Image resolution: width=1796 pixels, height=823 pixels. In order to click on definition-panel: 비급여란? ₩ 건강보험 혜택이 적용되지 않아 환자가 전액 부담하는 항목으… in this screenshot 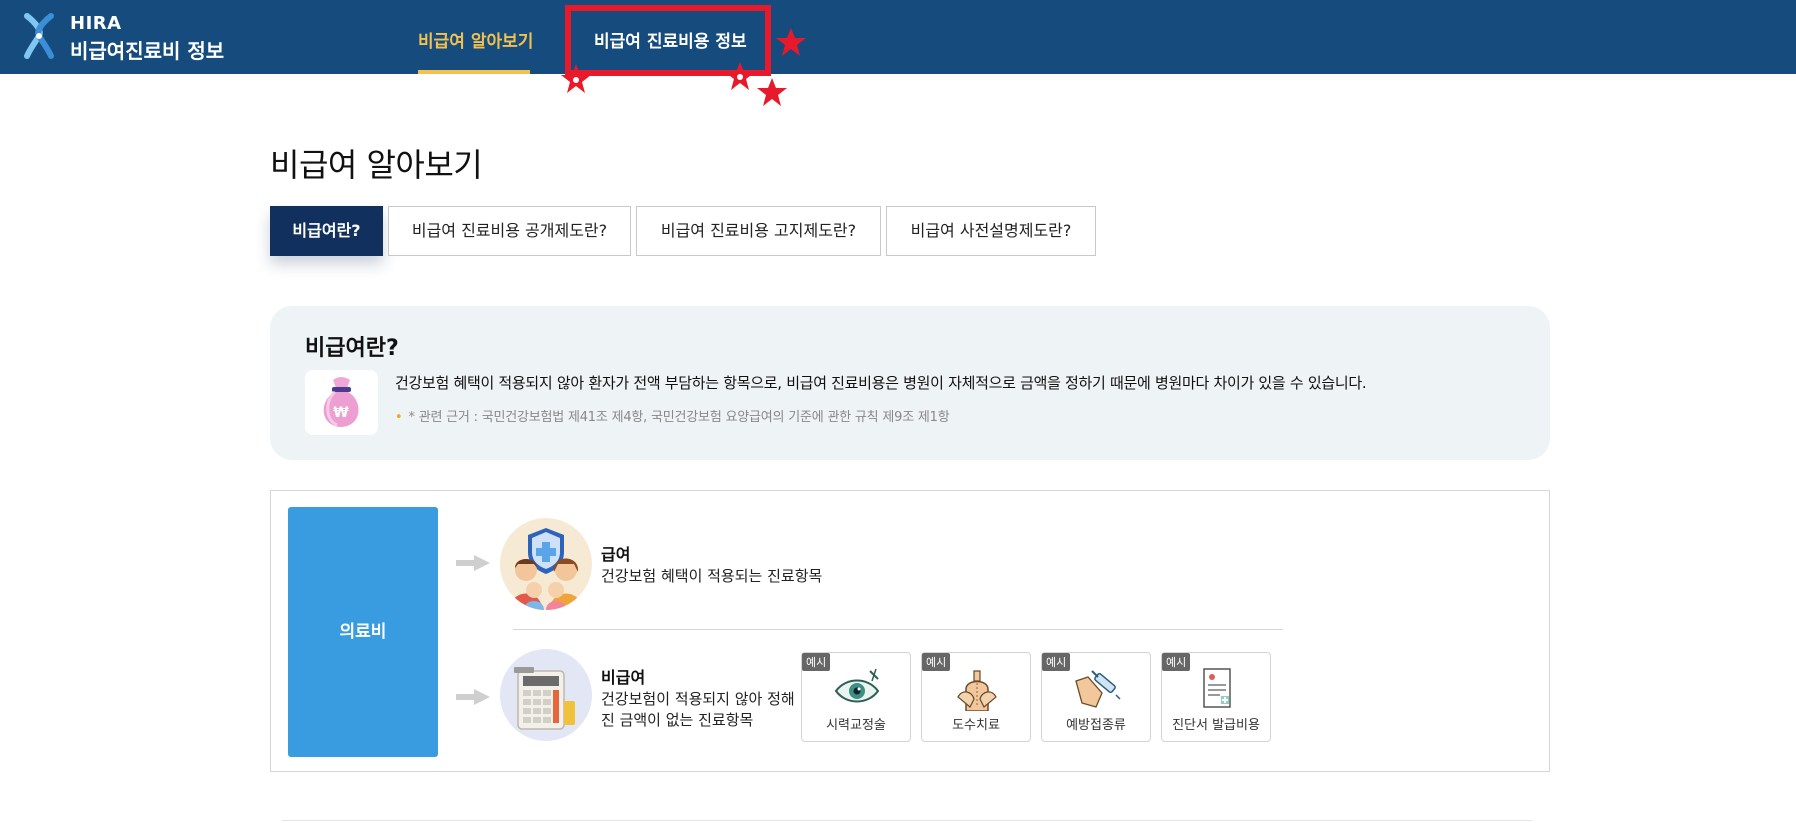, I will do `click(910, 383)`.